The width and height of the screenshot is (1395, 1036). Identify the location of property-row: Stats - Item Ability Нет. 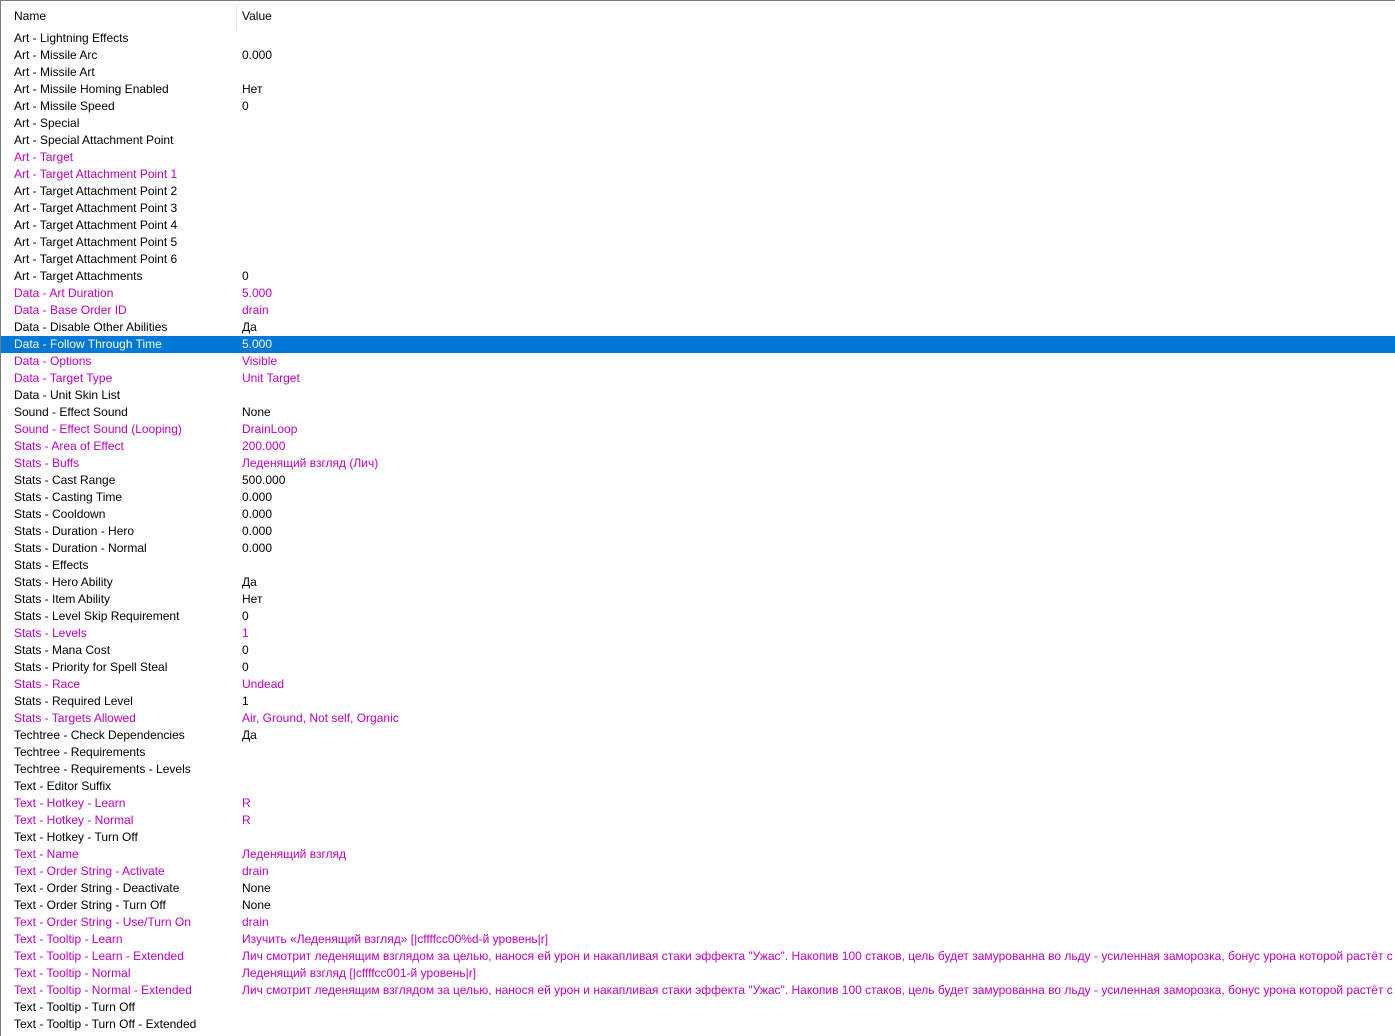
(698, 599).